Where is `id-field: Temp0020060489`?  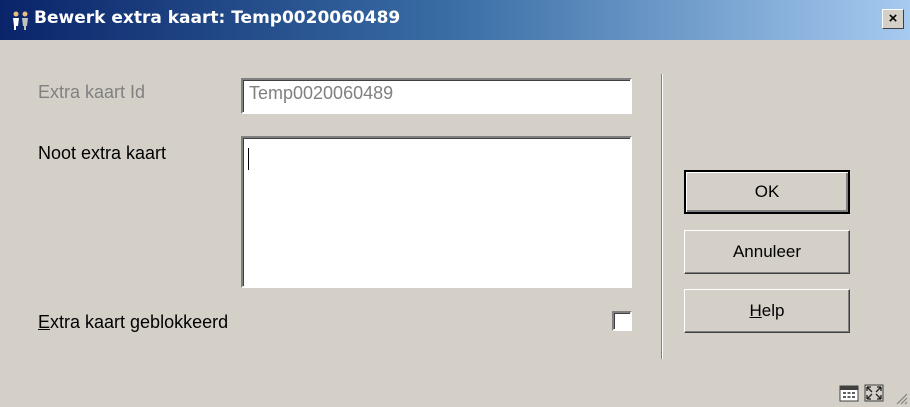
id-field: Temp0020060489 is located at coordinates (436, 96).